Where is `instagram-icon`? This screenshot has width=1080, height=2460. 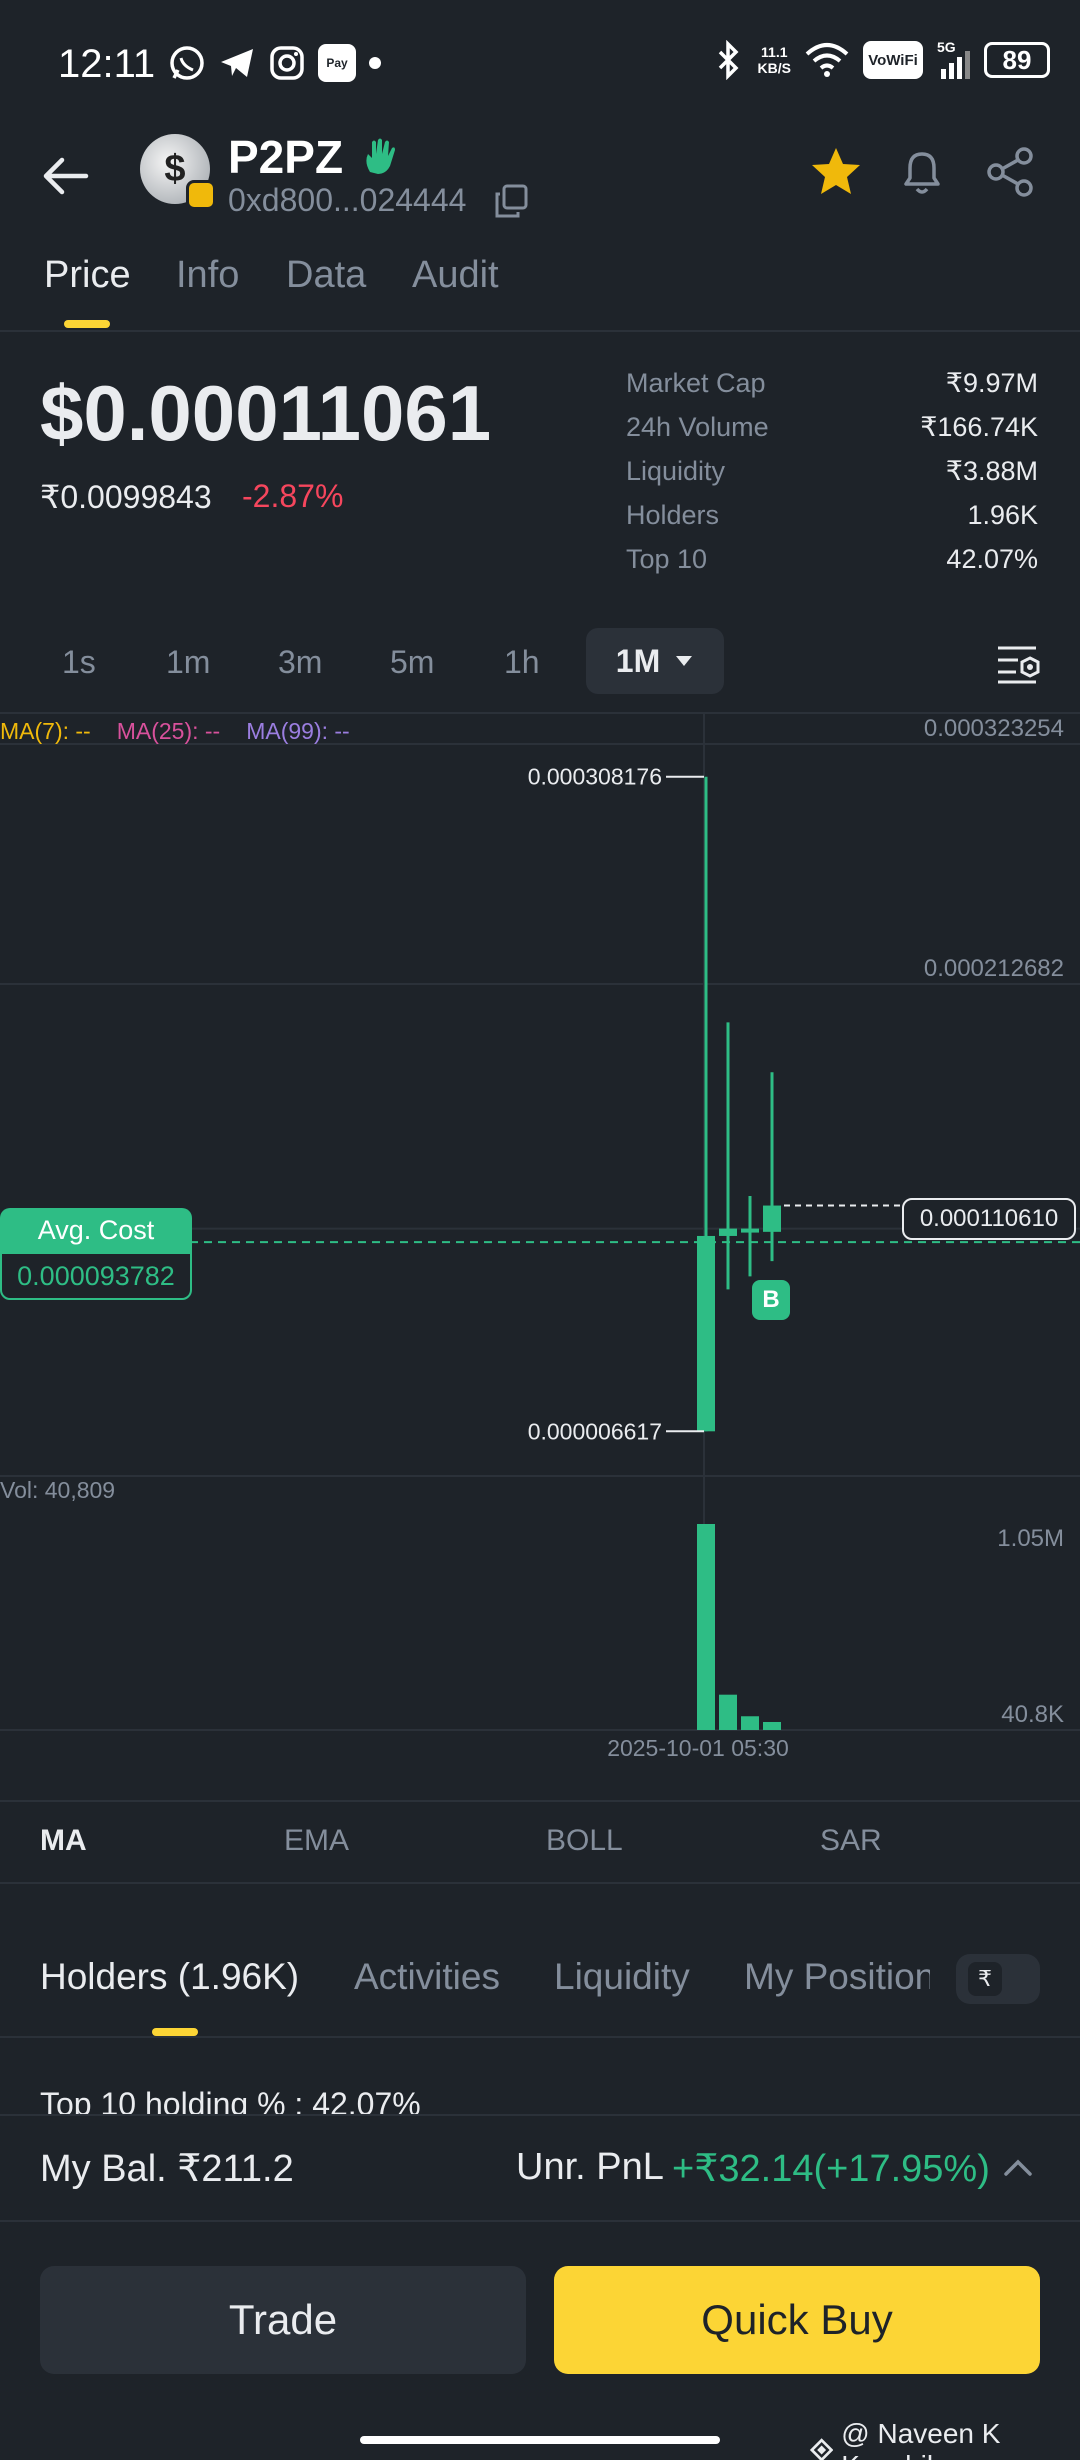
instagram-icon is located at coordinates (287, 63).